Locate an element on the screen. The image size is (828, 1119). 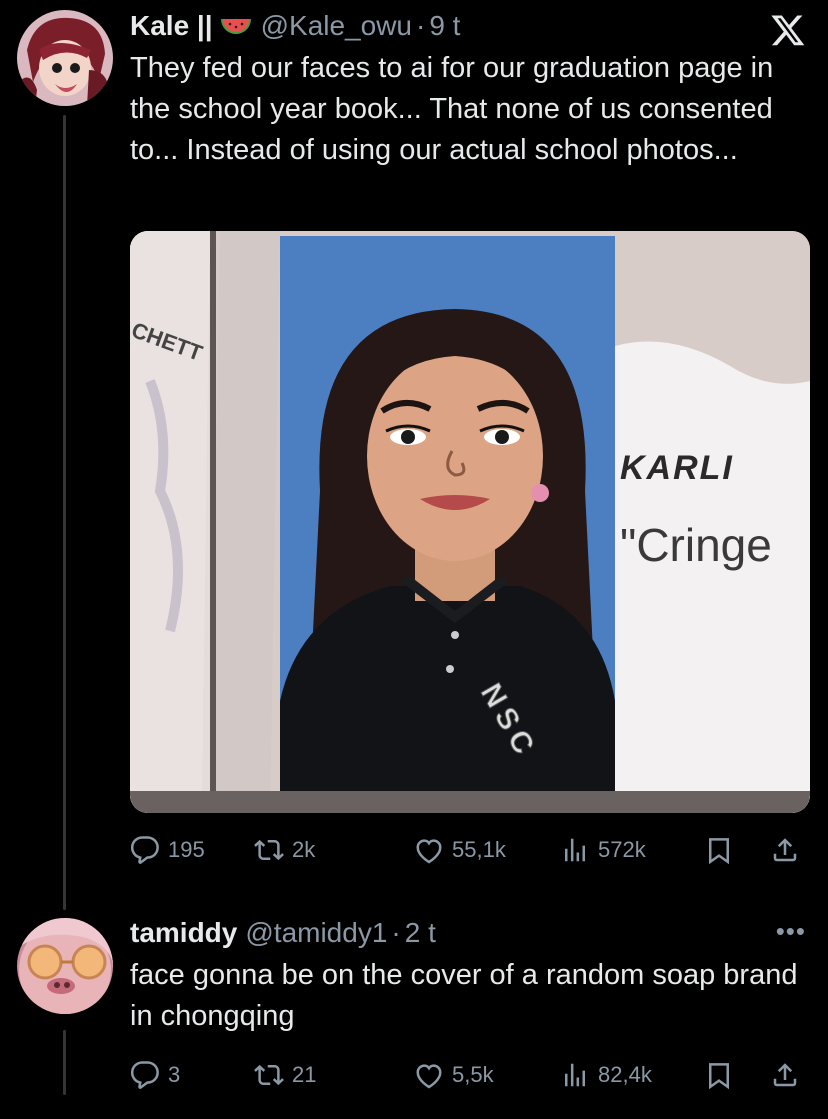
reply-count: 195 is located at coordinates (186, 849).